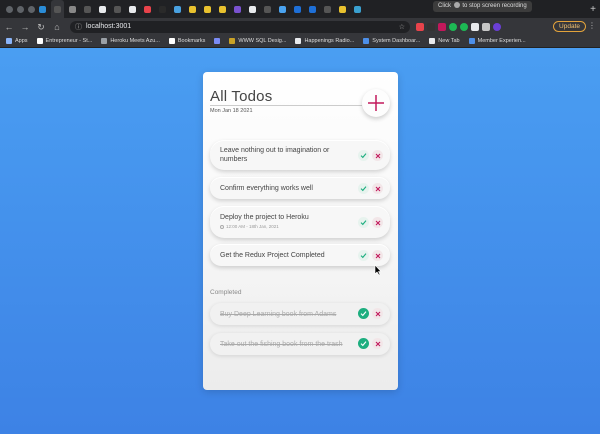 The width and height of the screenshot is (600, 434). What do you see at coordinates (249, 226) in the screenshot?
I see `todo-due-time: 12:00 AM - 18th Jan, 2021` at bounding box center [249, 226].